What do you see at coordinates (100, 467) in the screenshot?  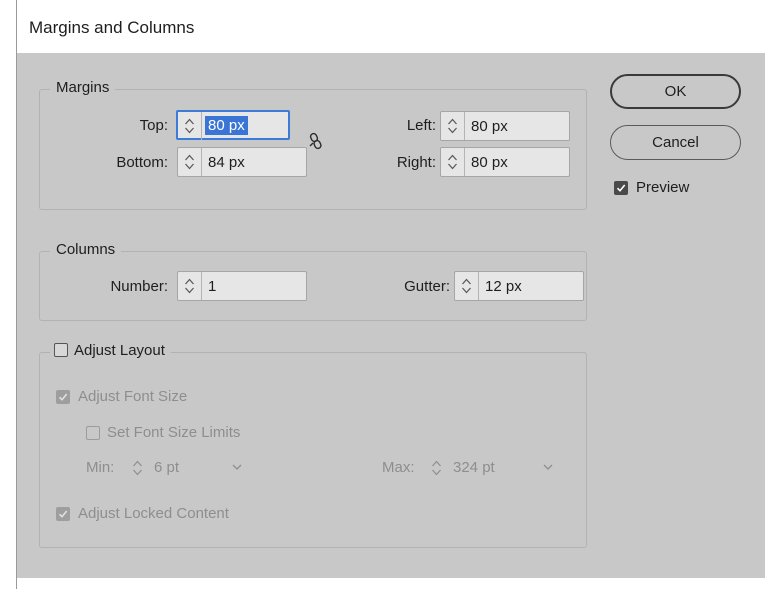 I see `min-label: Min:` at bounding box center [100, 467].